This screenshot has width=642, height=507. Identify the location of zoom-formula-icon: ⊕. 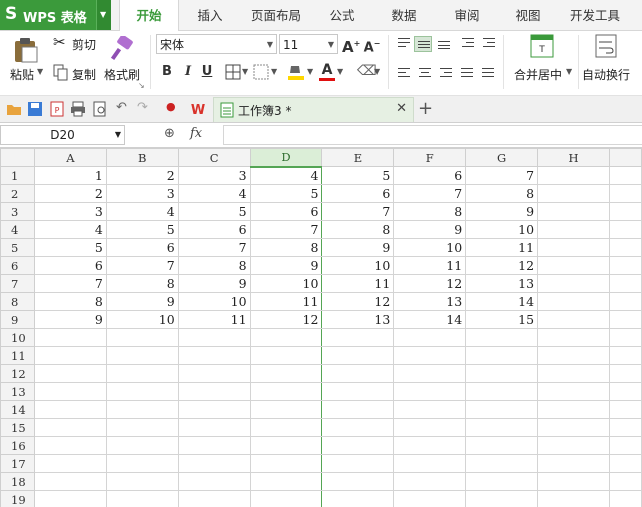
(169, 133).